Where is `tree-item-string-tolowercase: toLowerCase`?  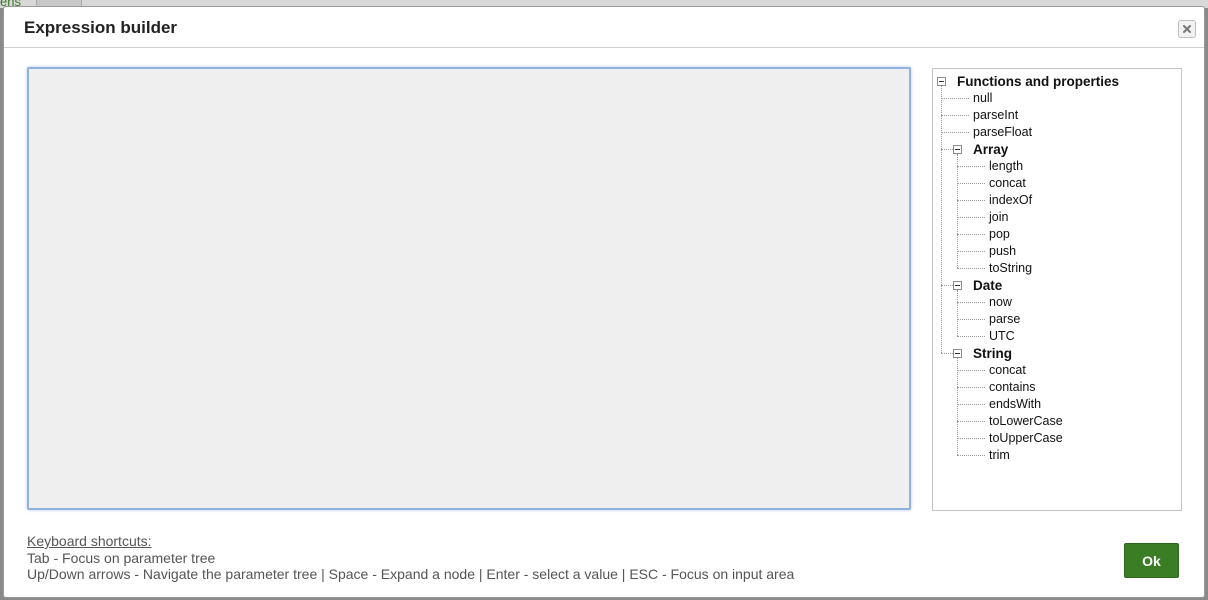
tree-item-string-tolowercase: toLowerCase is located at coordinates (1026, 421).